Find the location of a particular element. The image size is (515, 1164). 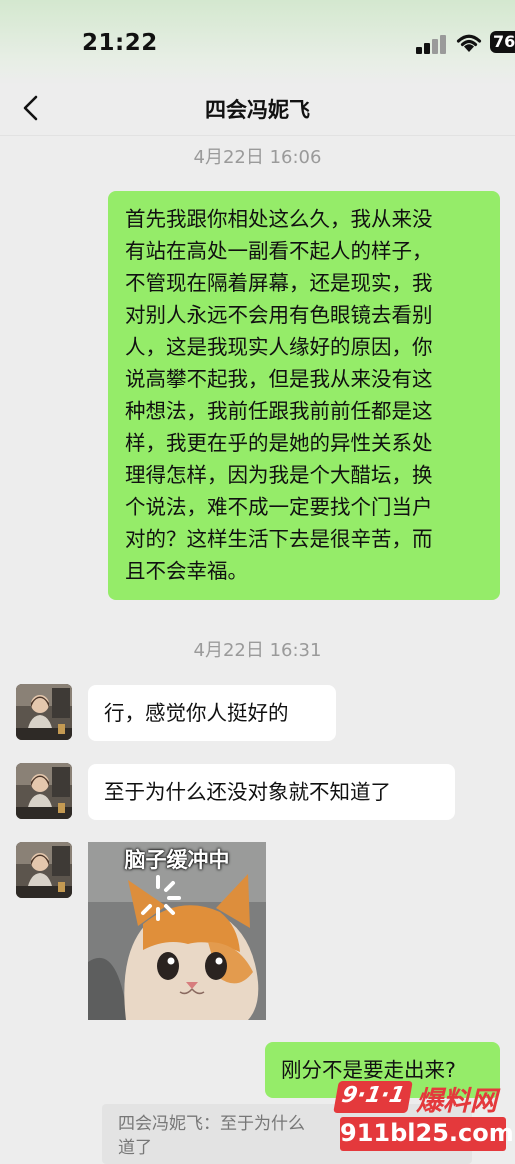

sticker-caption: 脑子缓冲中 is located at coordinates (177, 860).